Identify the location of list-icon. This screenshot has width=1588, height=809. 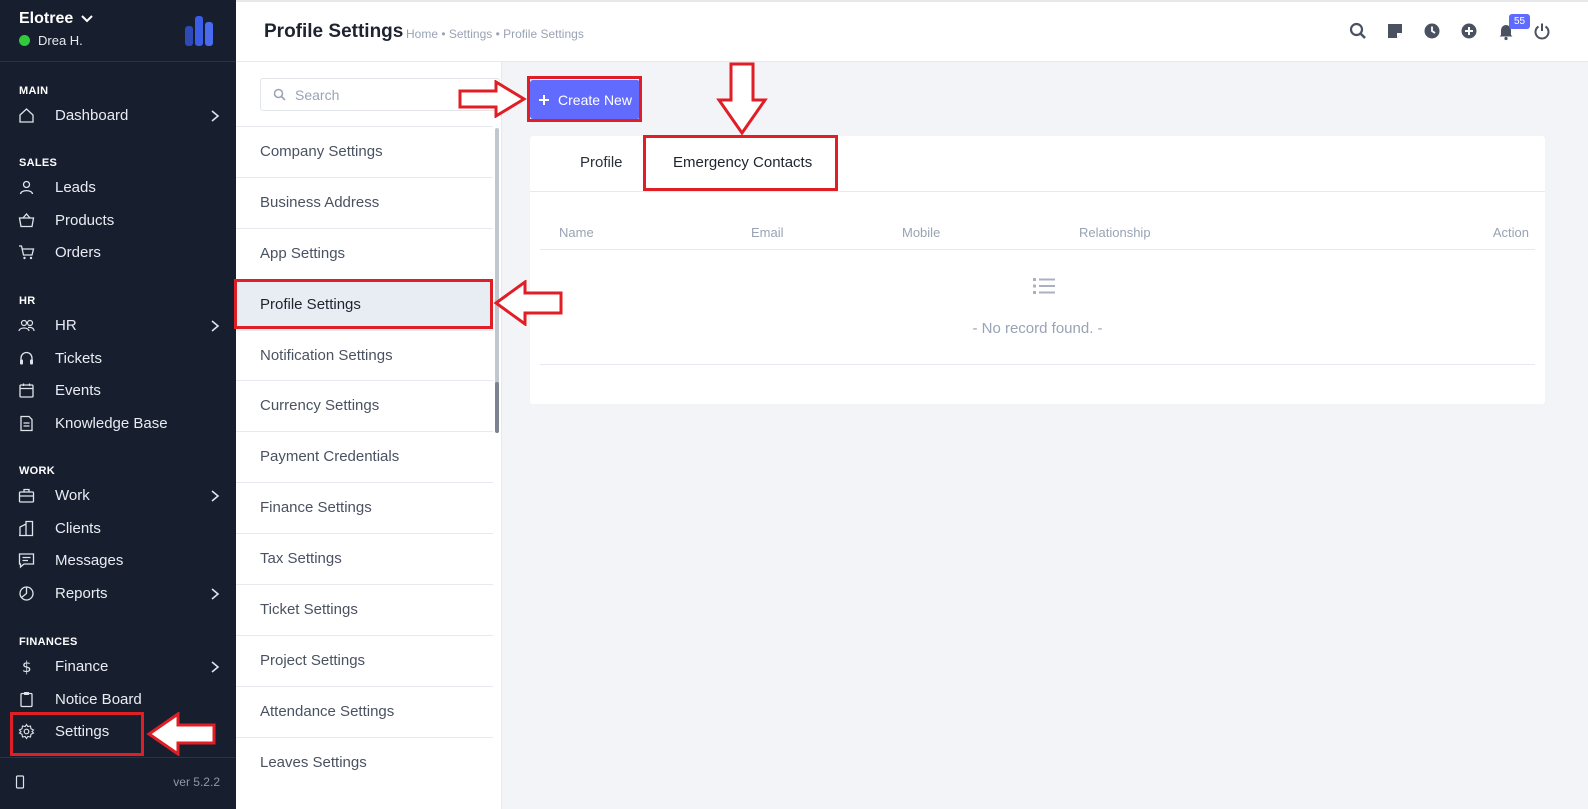
(1044, 286).